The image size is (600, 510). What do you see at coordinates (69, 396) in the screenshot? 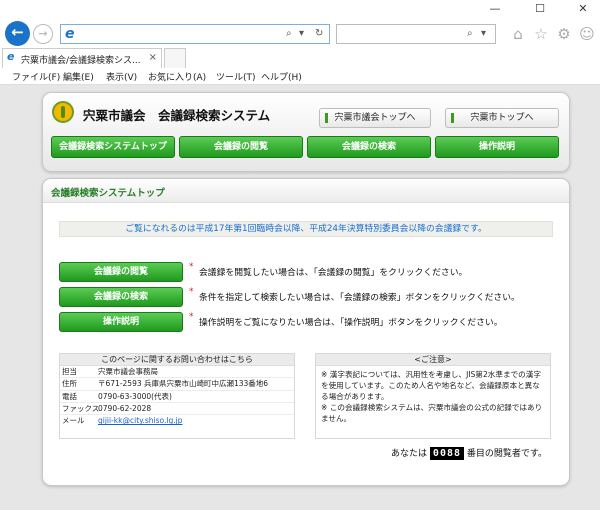
I see `contact-key: 電話` at bounding box center [69, 396].